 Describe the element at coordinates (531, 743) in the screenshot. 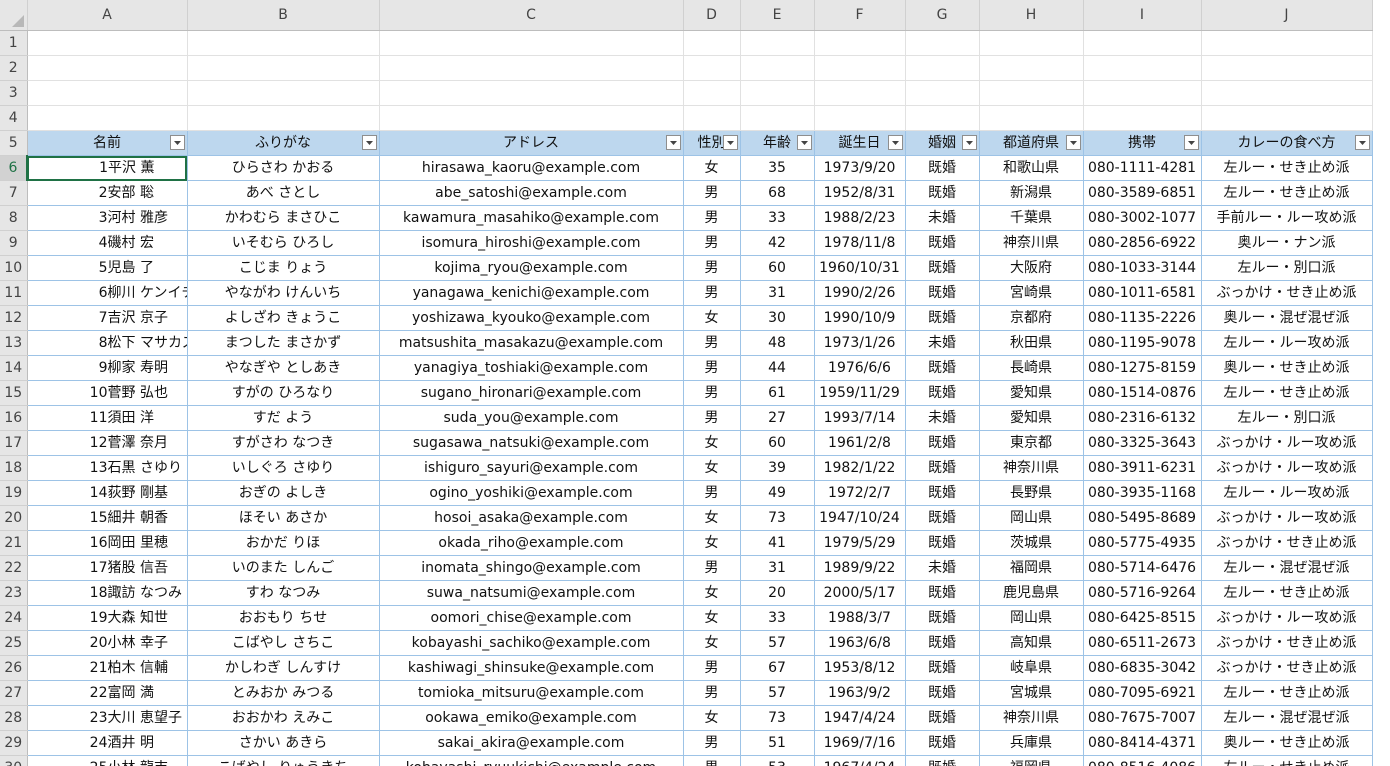

I see `address-cell: sakai_akira@example.com` at that location.